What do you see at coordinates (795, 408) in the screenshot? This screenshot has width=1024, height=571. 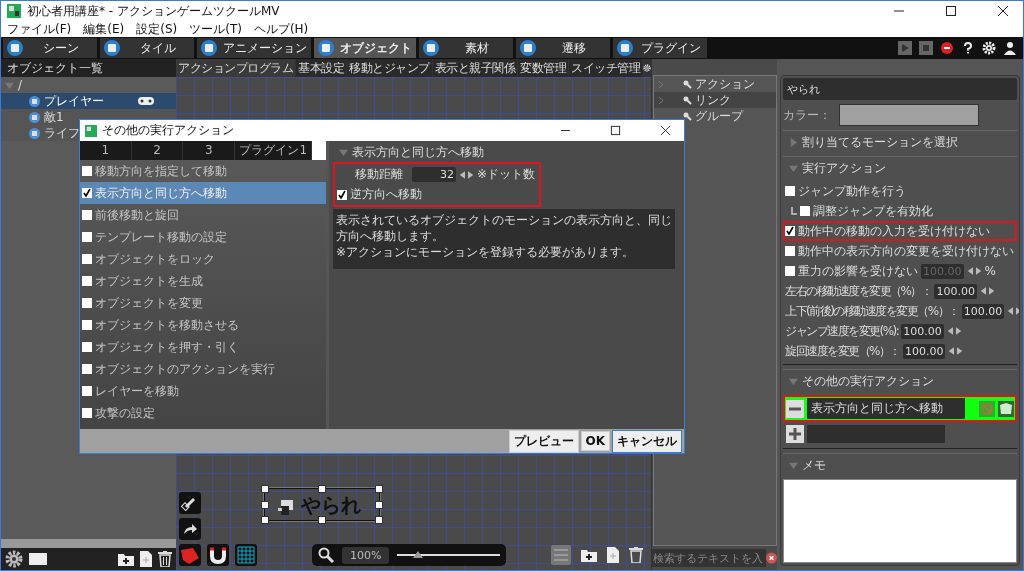 I see `minus-button` at bounding box center [795, 408].